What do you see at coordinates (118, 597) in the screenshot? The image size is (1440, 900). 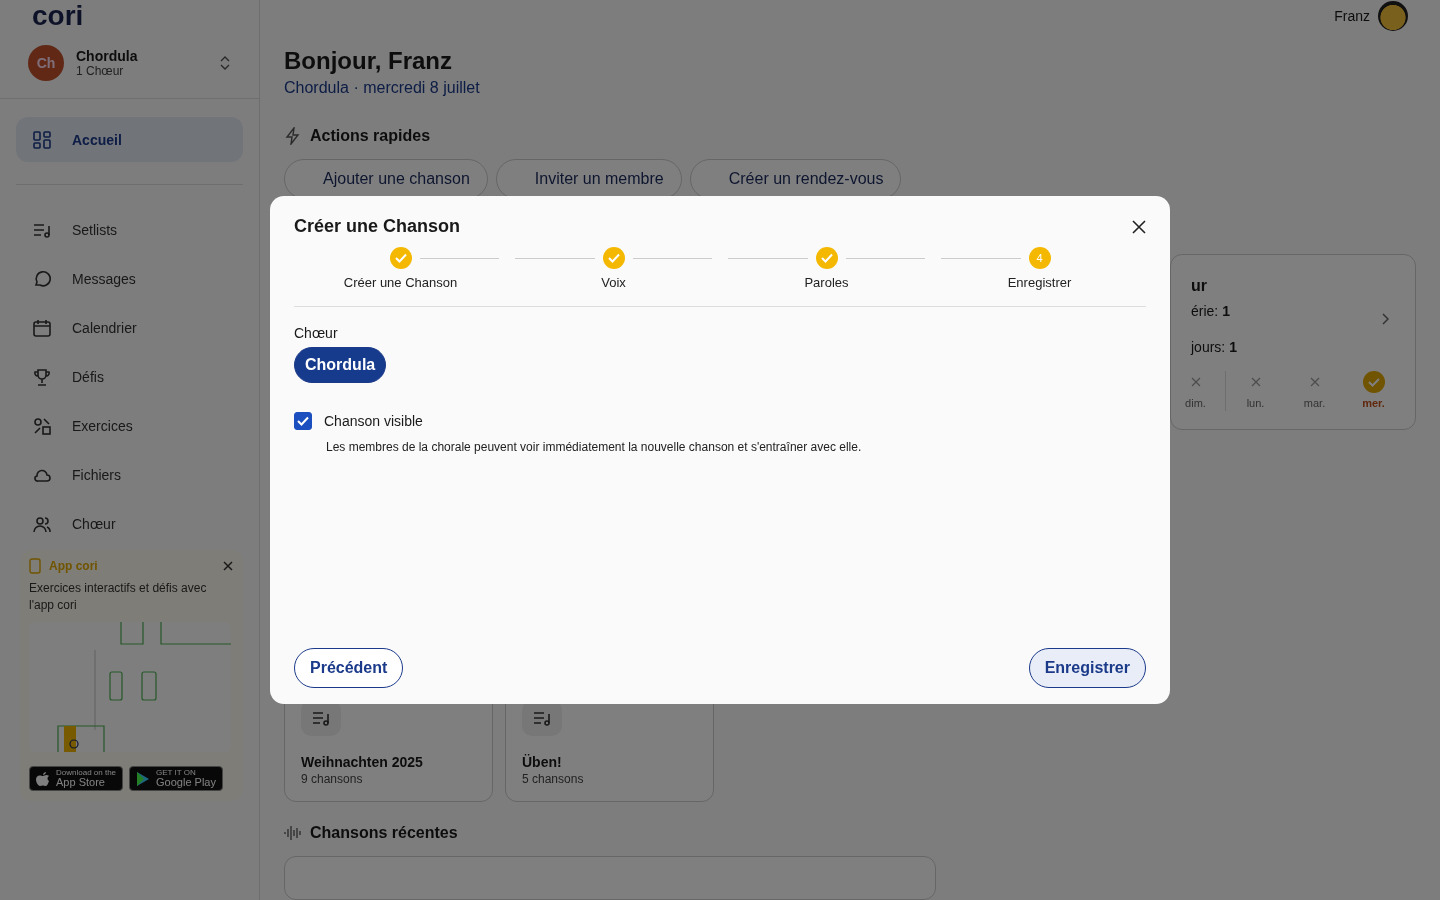 I see `promo-text: Exercices interactifs et défis avec l'app cori` at bounding box center [118, 597].